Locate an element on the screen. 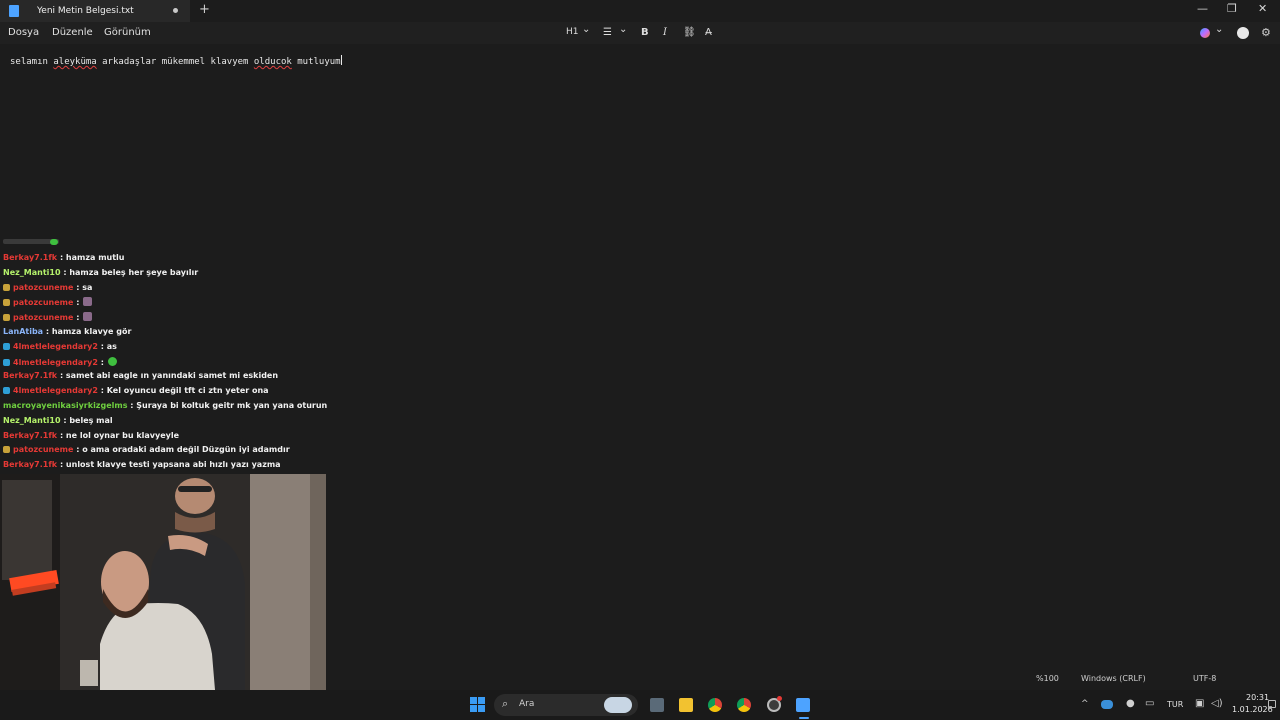 The image size is (1280, 720). line-ending: Windows (CRLF) is located at coordinates (1113, 678).